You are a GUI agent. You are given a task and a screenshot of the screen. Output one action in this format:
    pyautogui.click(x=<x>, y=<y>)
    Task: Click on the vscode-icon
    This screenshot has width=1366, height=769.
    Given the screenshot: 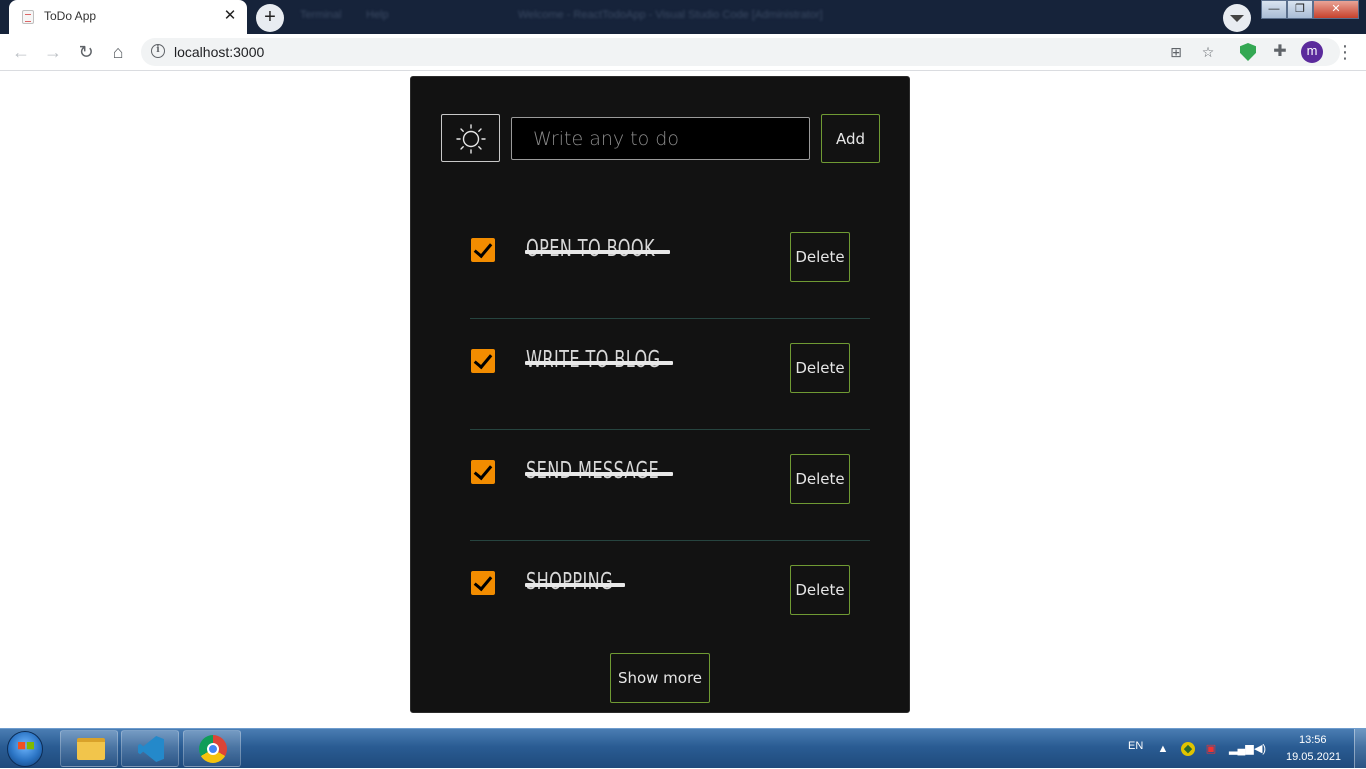 What is the action you would take?
    pyautogui.click(x=151, y=749)
    